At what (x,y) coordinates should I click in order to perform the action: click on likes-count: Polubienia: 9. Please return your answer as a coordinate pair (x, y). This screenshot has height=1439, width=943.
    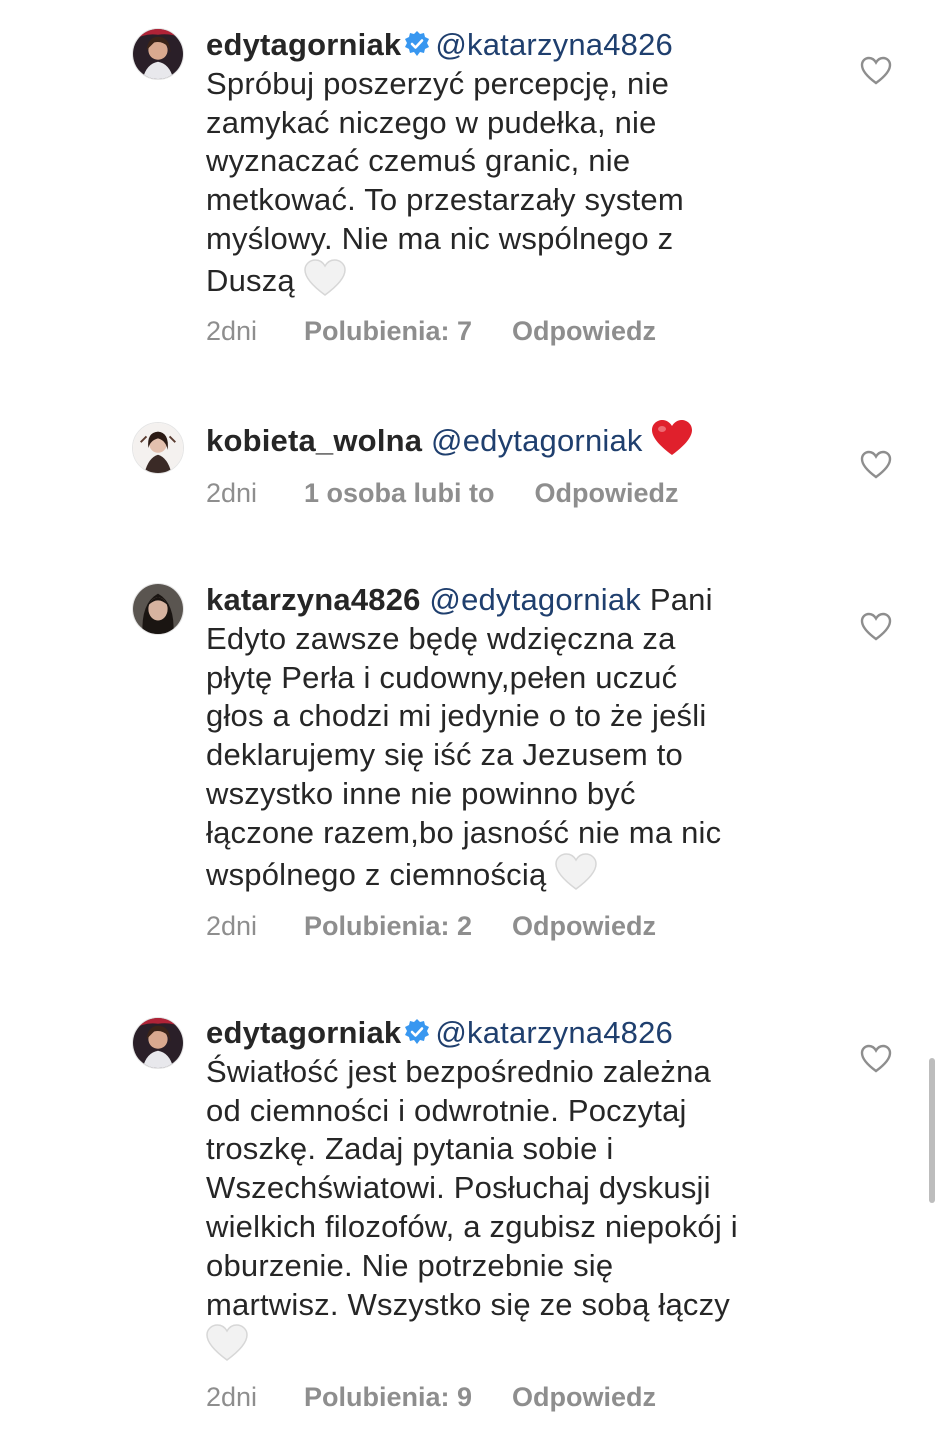
    Looking at the image, I should click on (388, 1397).